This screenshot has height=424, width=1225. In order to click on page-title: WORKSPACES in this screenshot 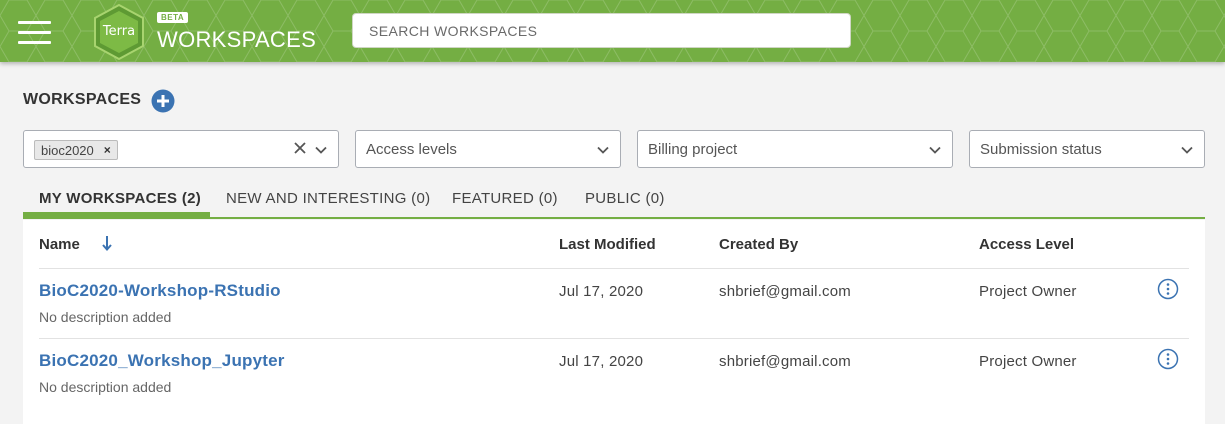, I will do `click(82, 99)`.